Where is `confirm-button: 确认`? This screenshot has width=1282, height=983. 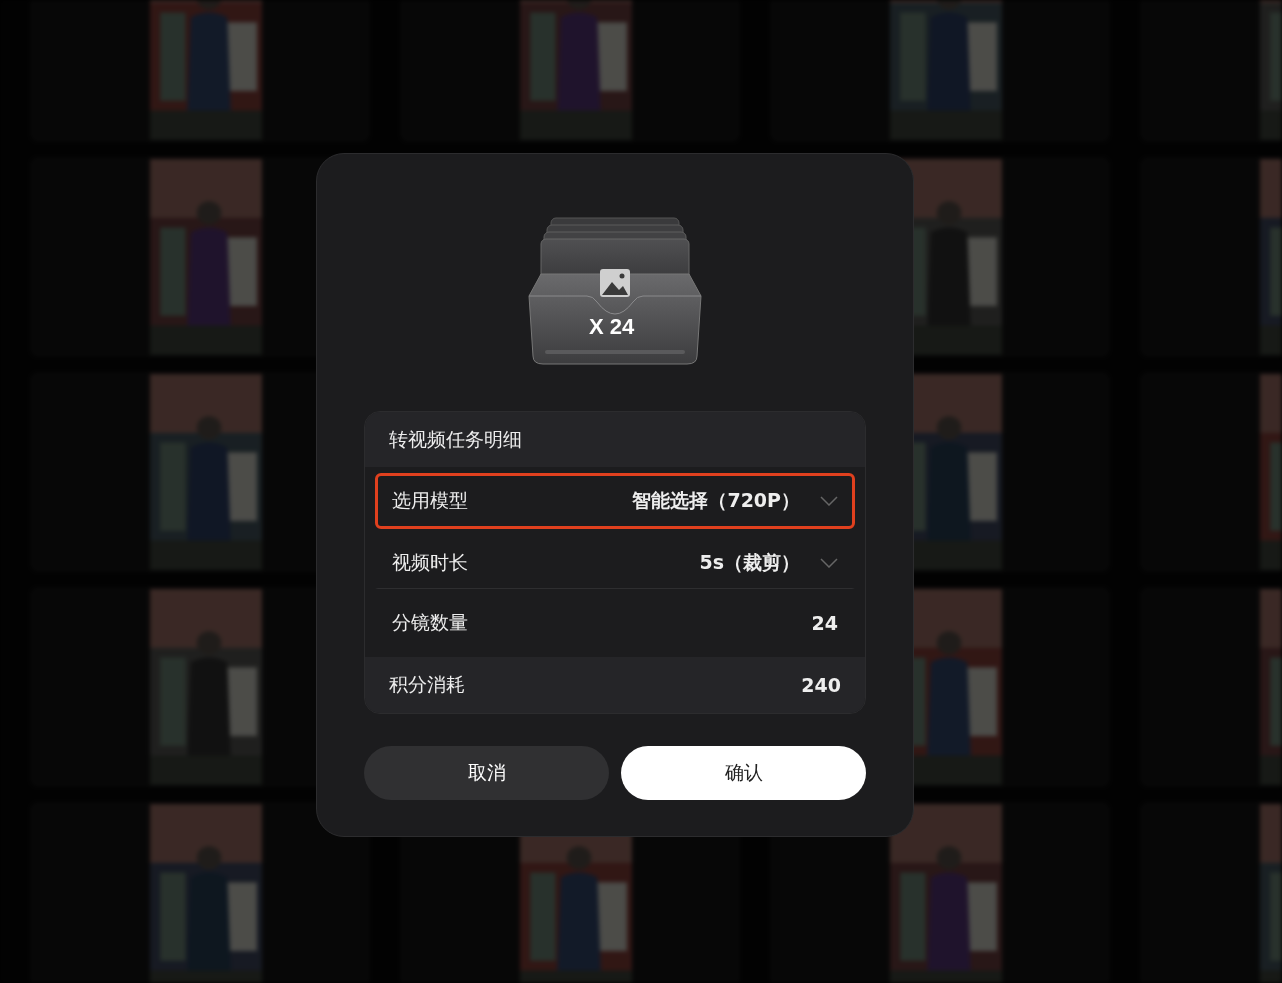 confirm-button: 确认 is located at coordinates (743, 773).